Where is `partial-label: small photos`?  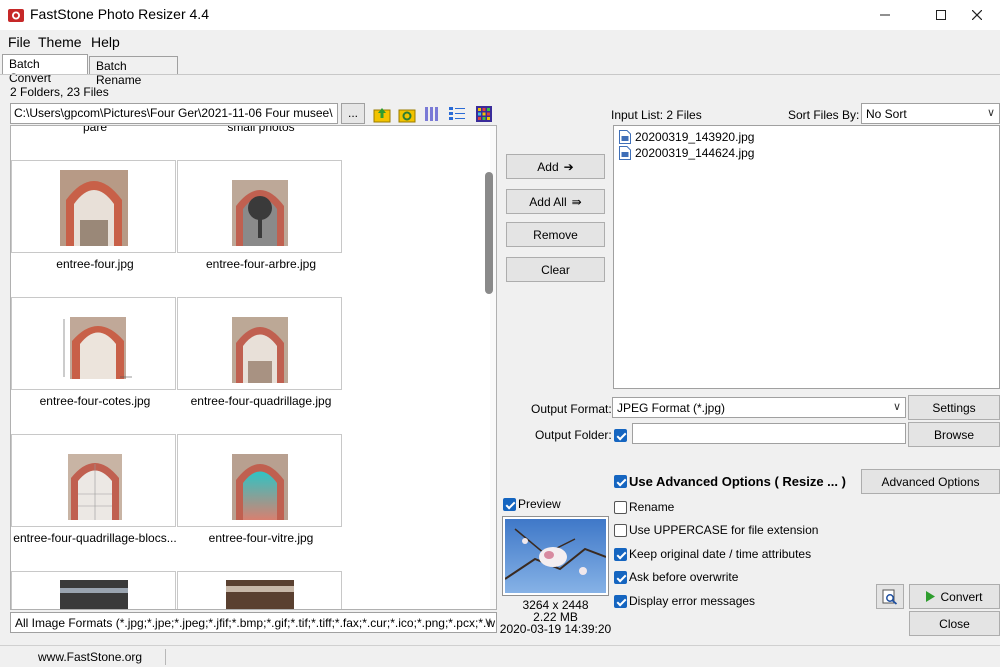
partial-label: small photos is located at coordinates (261, 129).